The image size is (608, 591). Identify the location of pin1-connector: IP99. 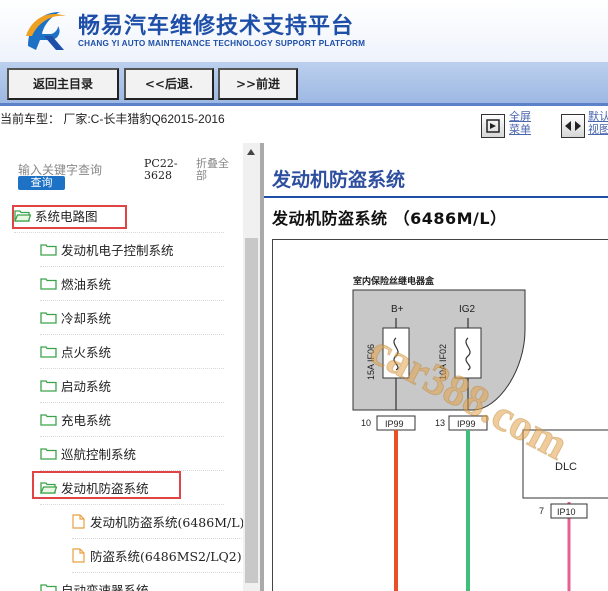
(394, 424).